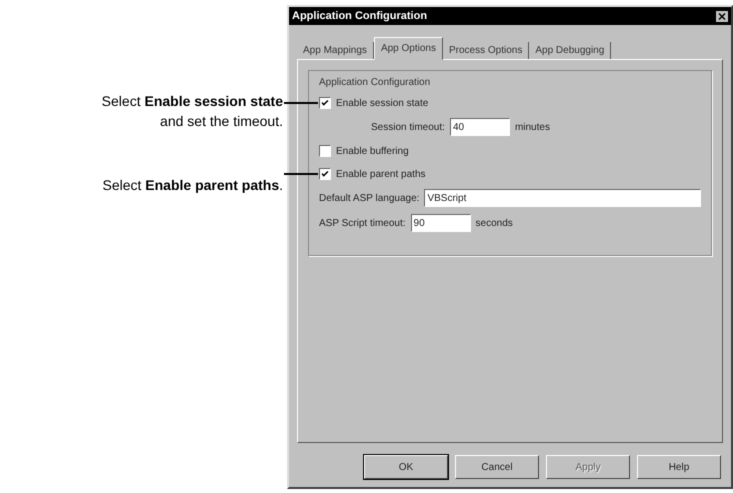 The width and height of the screenshot is (733, 493). Describe the element at coordinates (192, 101) in the screenshot. I see `callout-text: Select Enable session state` at that location.